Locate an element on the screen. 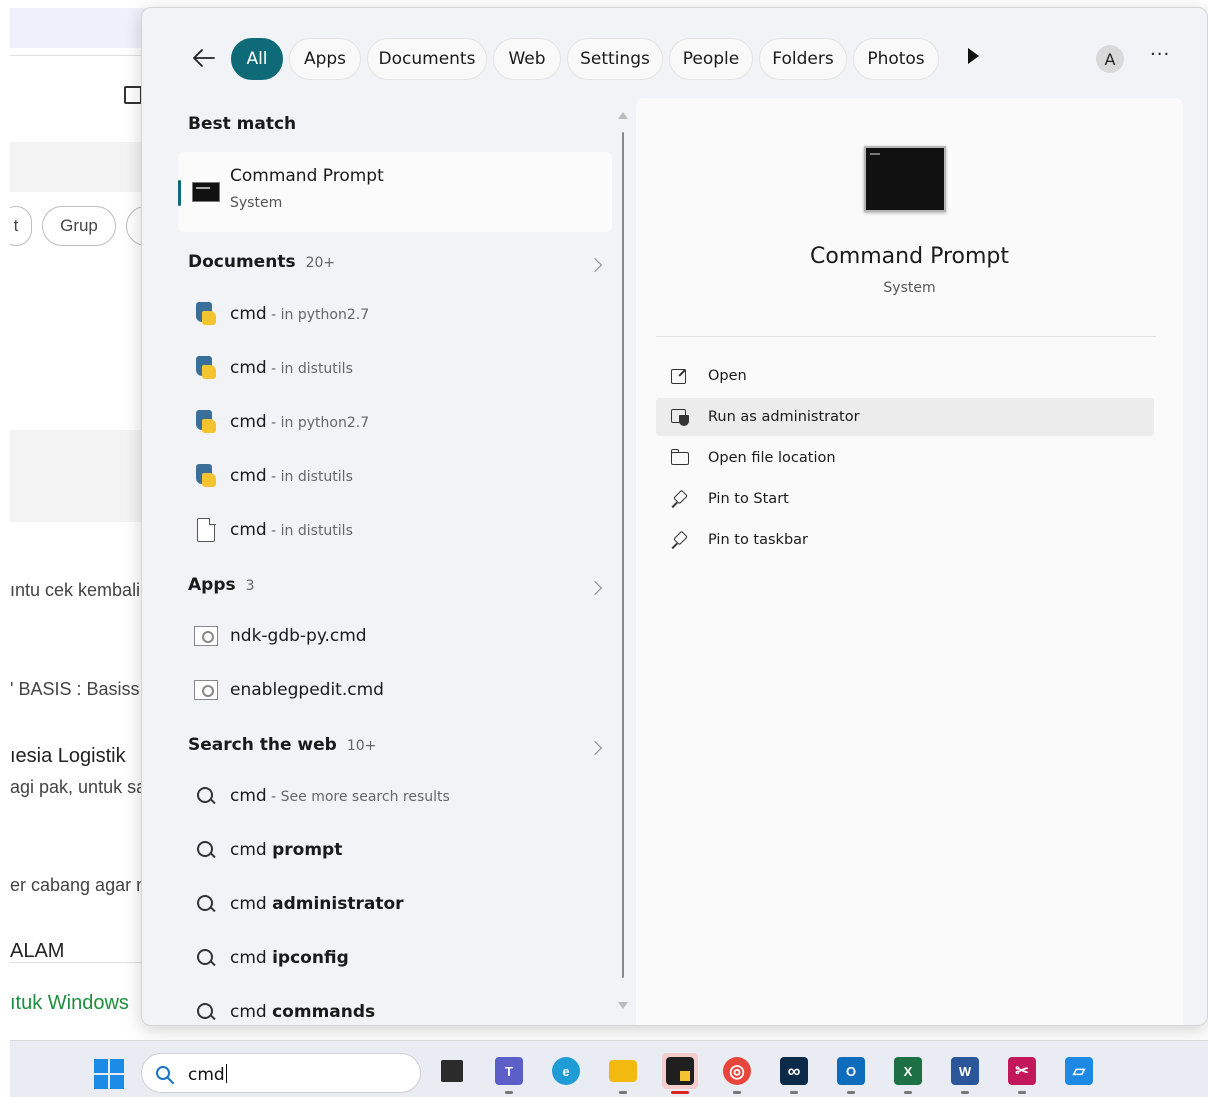 The image size is (1208, 1097). taskbar-search-input: cmd is located at coordinates (281, 1073).